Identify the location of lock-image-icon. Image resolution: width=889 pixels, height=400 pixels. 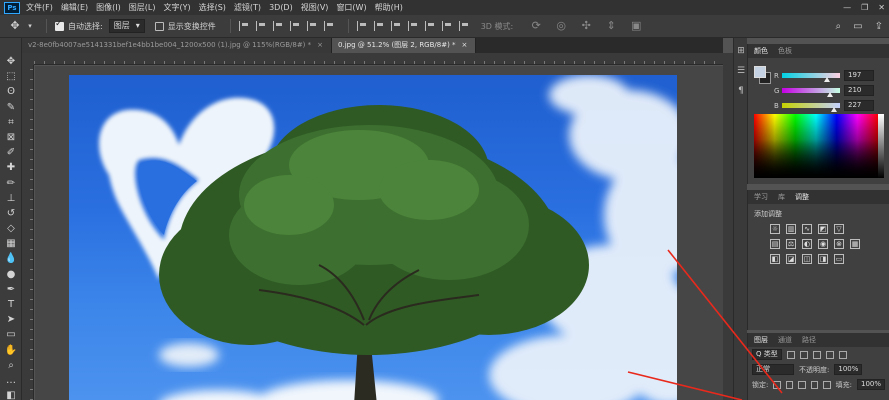
(789, 384).